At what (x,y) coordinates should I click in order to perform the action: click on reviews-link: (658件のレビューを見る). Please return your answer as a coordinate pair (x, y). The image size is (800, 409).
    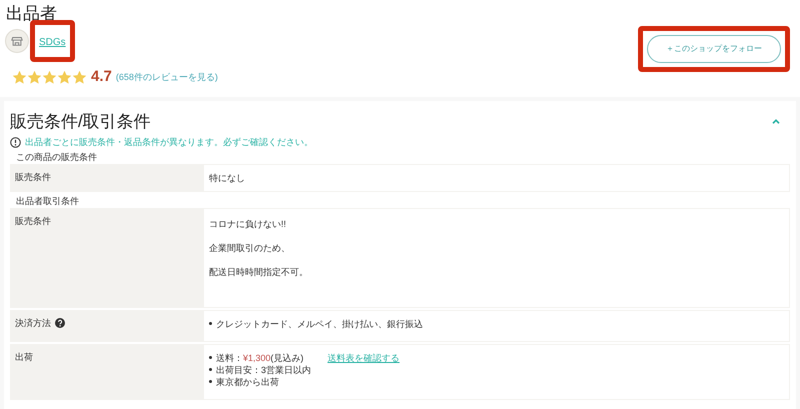
    Looking at the image, I should click on (167, 77).